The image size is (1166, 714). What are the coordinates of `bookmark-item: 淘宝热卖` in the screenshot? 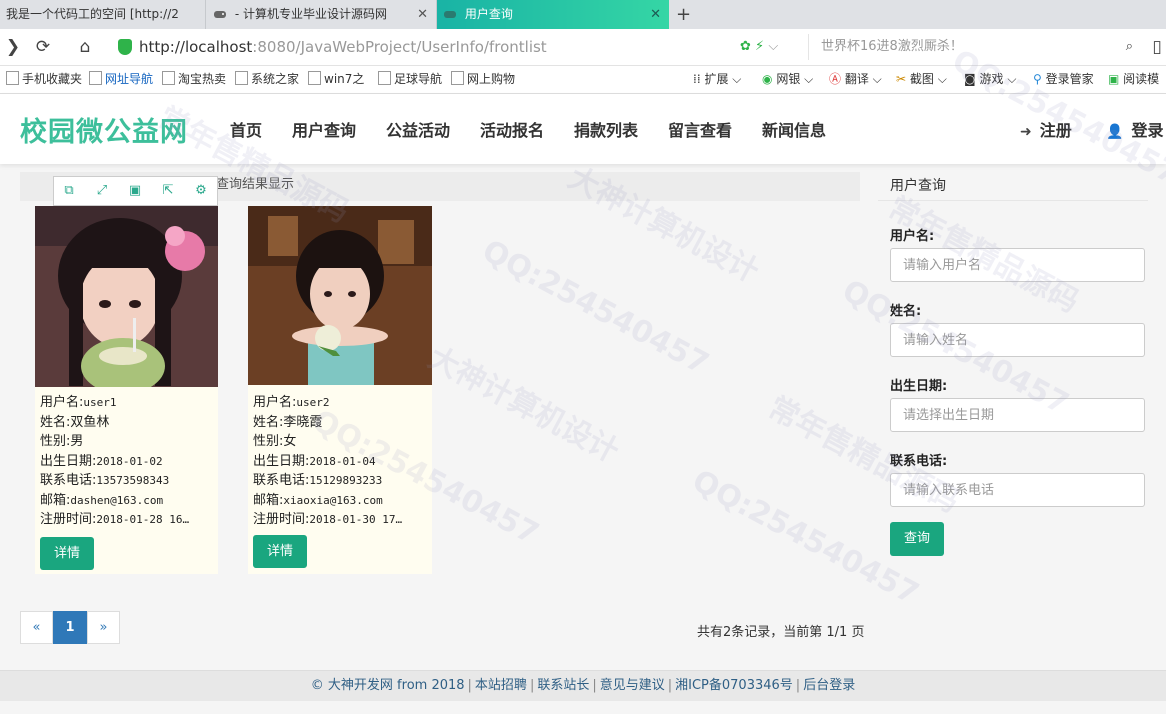 It's located at (194, 79).